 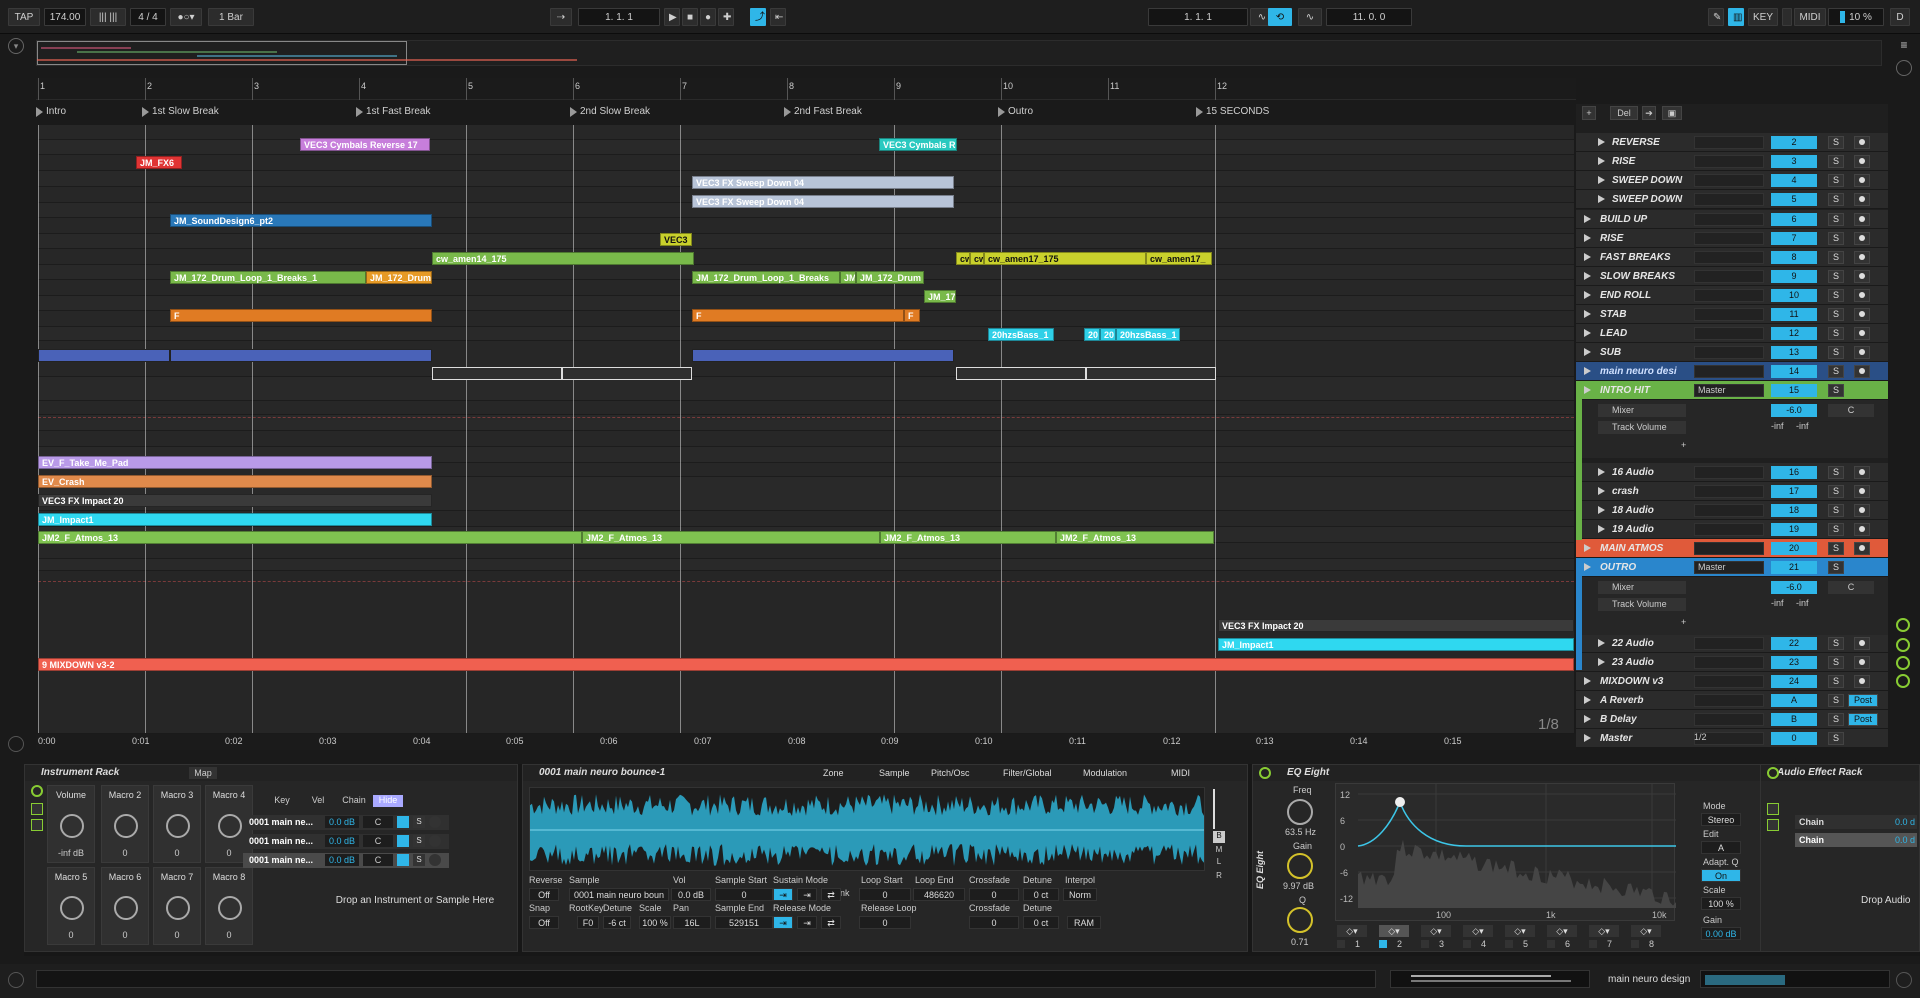 I want to click on audio-clip: cw_amen17_175, so click(x=1065, y=258).